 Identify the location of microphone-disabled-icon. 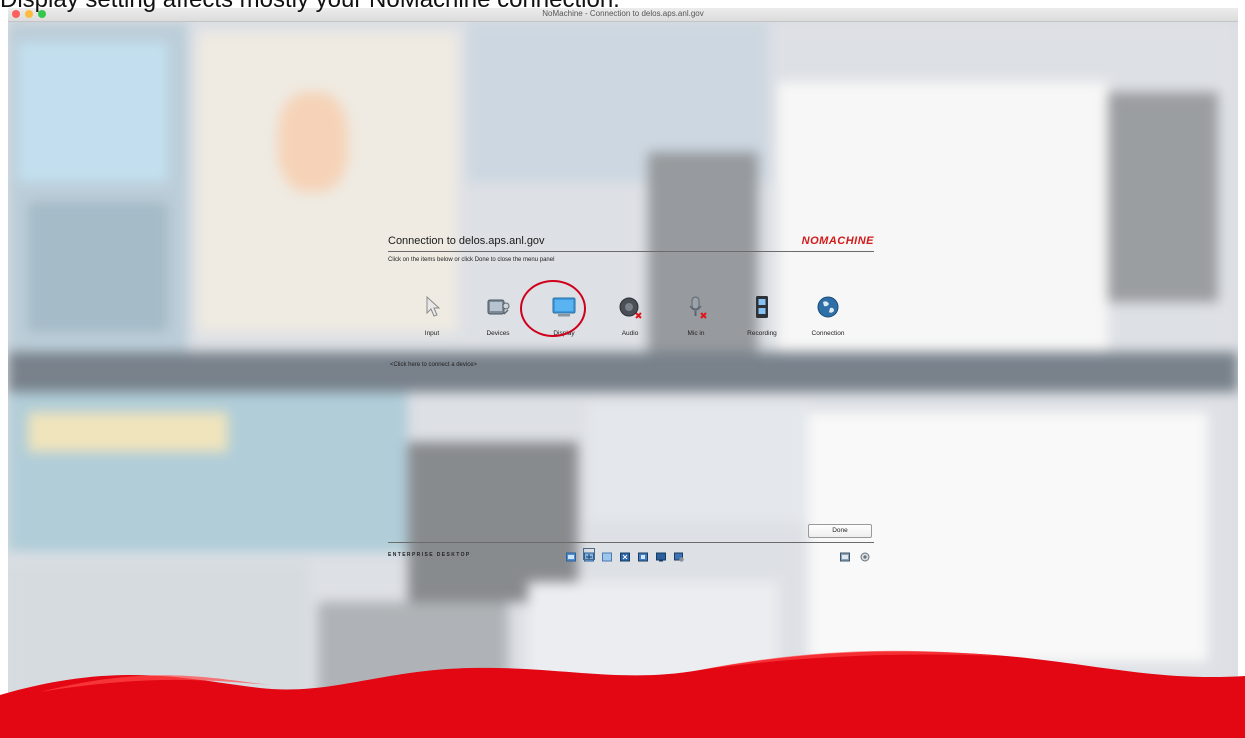
(696, 307).